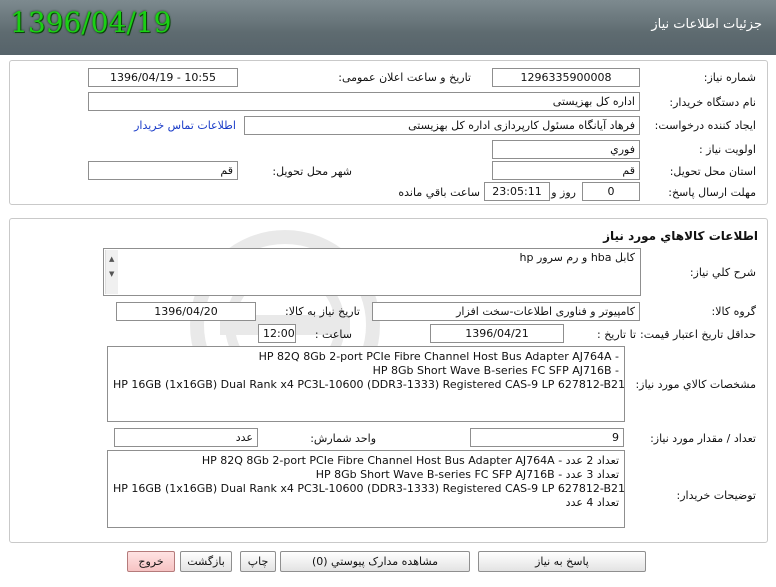 Image resolution: width=776 pixels, height=587 pixels. Describe the element at coordinates (680, 236) in the screenshot. I see `goods-section-title: اطلاعات کالاهاي مورد نیاز` at that location.